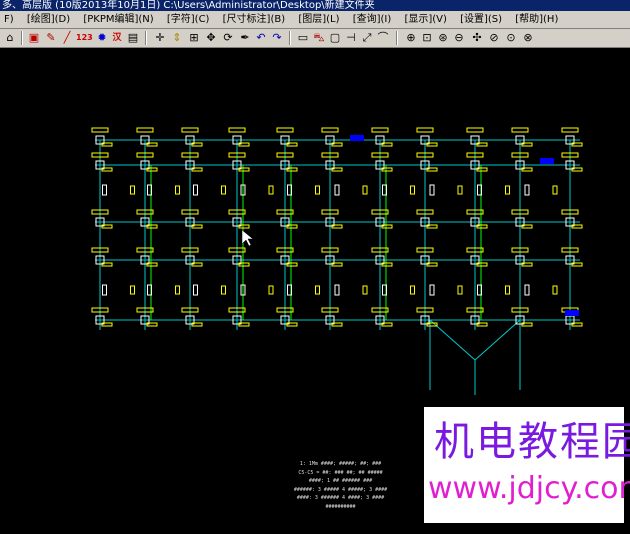  Describe the element at coordinates (528, 38) in the screenshot. I see `zoom-extent-icon: ⊗` at that location.